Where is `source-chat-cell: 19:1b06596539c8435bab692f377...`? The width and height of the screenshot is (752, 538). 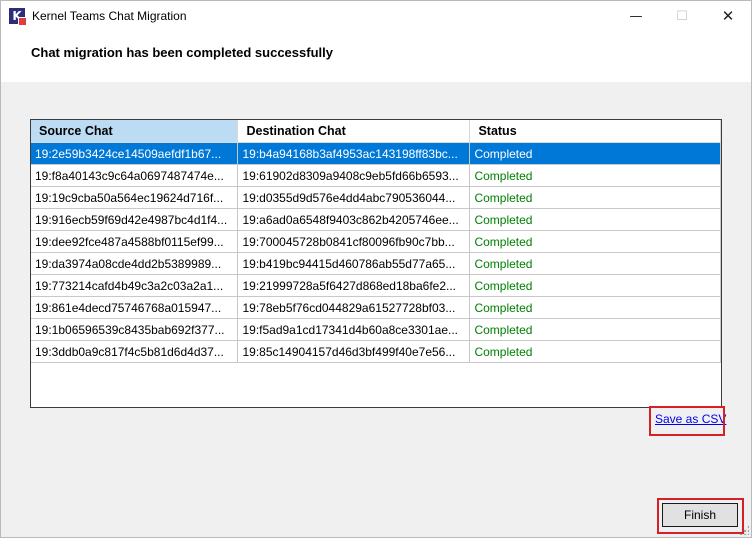 source-chat-cell: 19:1b06596539c8435bab692f377... is located at coordinates (135, 329).